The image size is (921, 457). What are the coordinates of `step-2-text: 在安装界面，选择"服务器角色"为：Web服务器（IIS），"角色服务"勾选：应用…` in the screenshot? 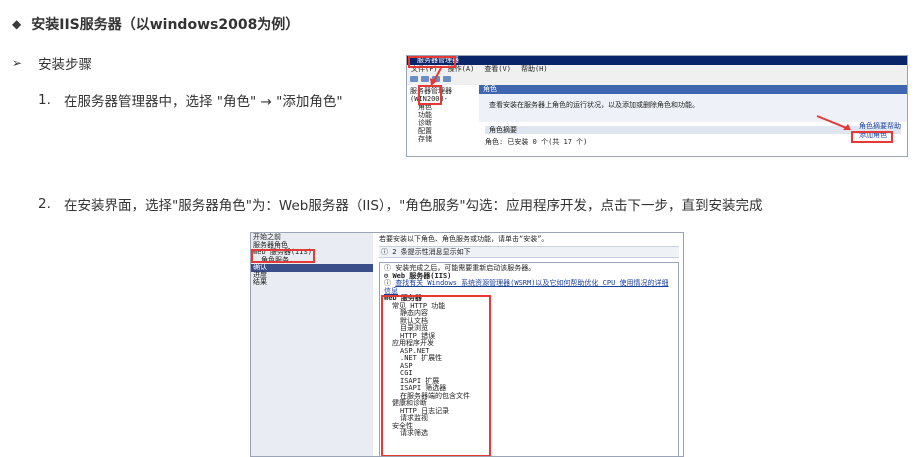 It's located at (413, 206).